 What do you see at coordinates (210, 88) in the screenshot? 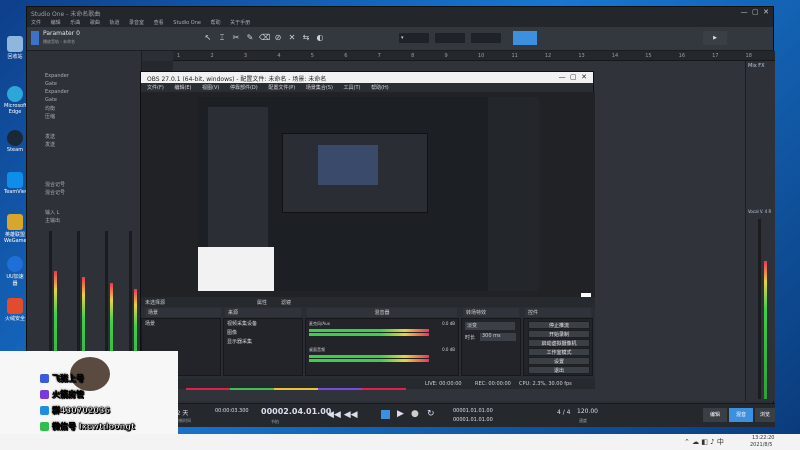
I see `menu-item: 视图(V)` at bounding box center [210, 88].